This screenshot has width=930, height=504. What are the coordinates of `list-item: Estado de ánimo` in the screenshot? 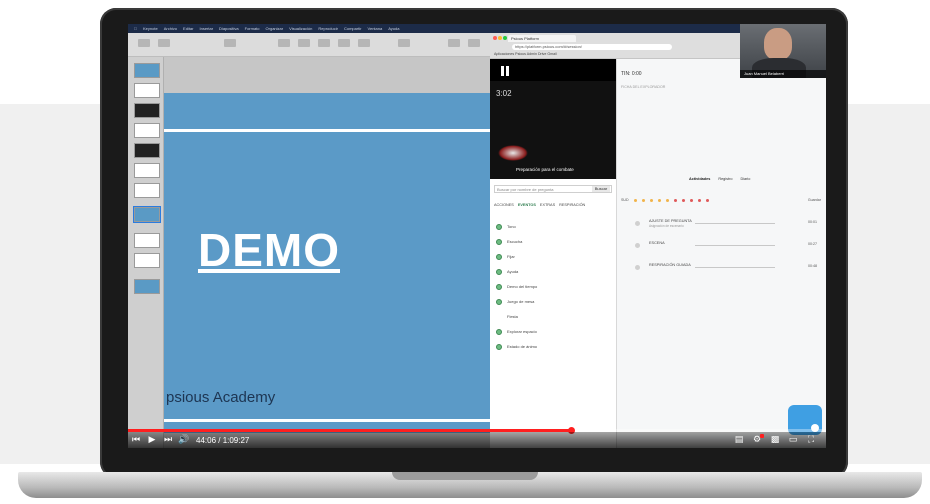 It's located at (556, 346).